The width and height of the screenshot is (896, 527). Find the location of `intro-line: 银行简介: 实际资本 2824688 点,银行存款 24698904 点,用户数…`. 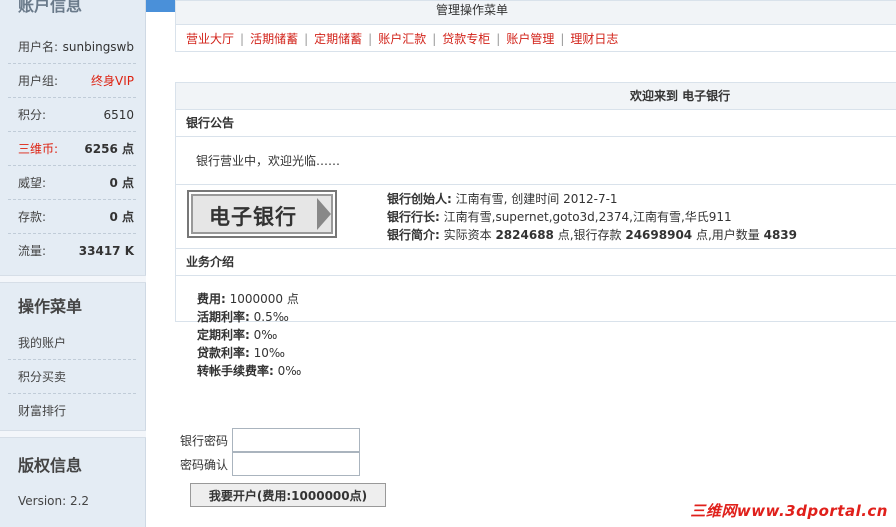

intro-line: 银行简介: 实际资本 2824688 点,银行存款 24698904 点,用户数… is located at coordinates (592, 234).